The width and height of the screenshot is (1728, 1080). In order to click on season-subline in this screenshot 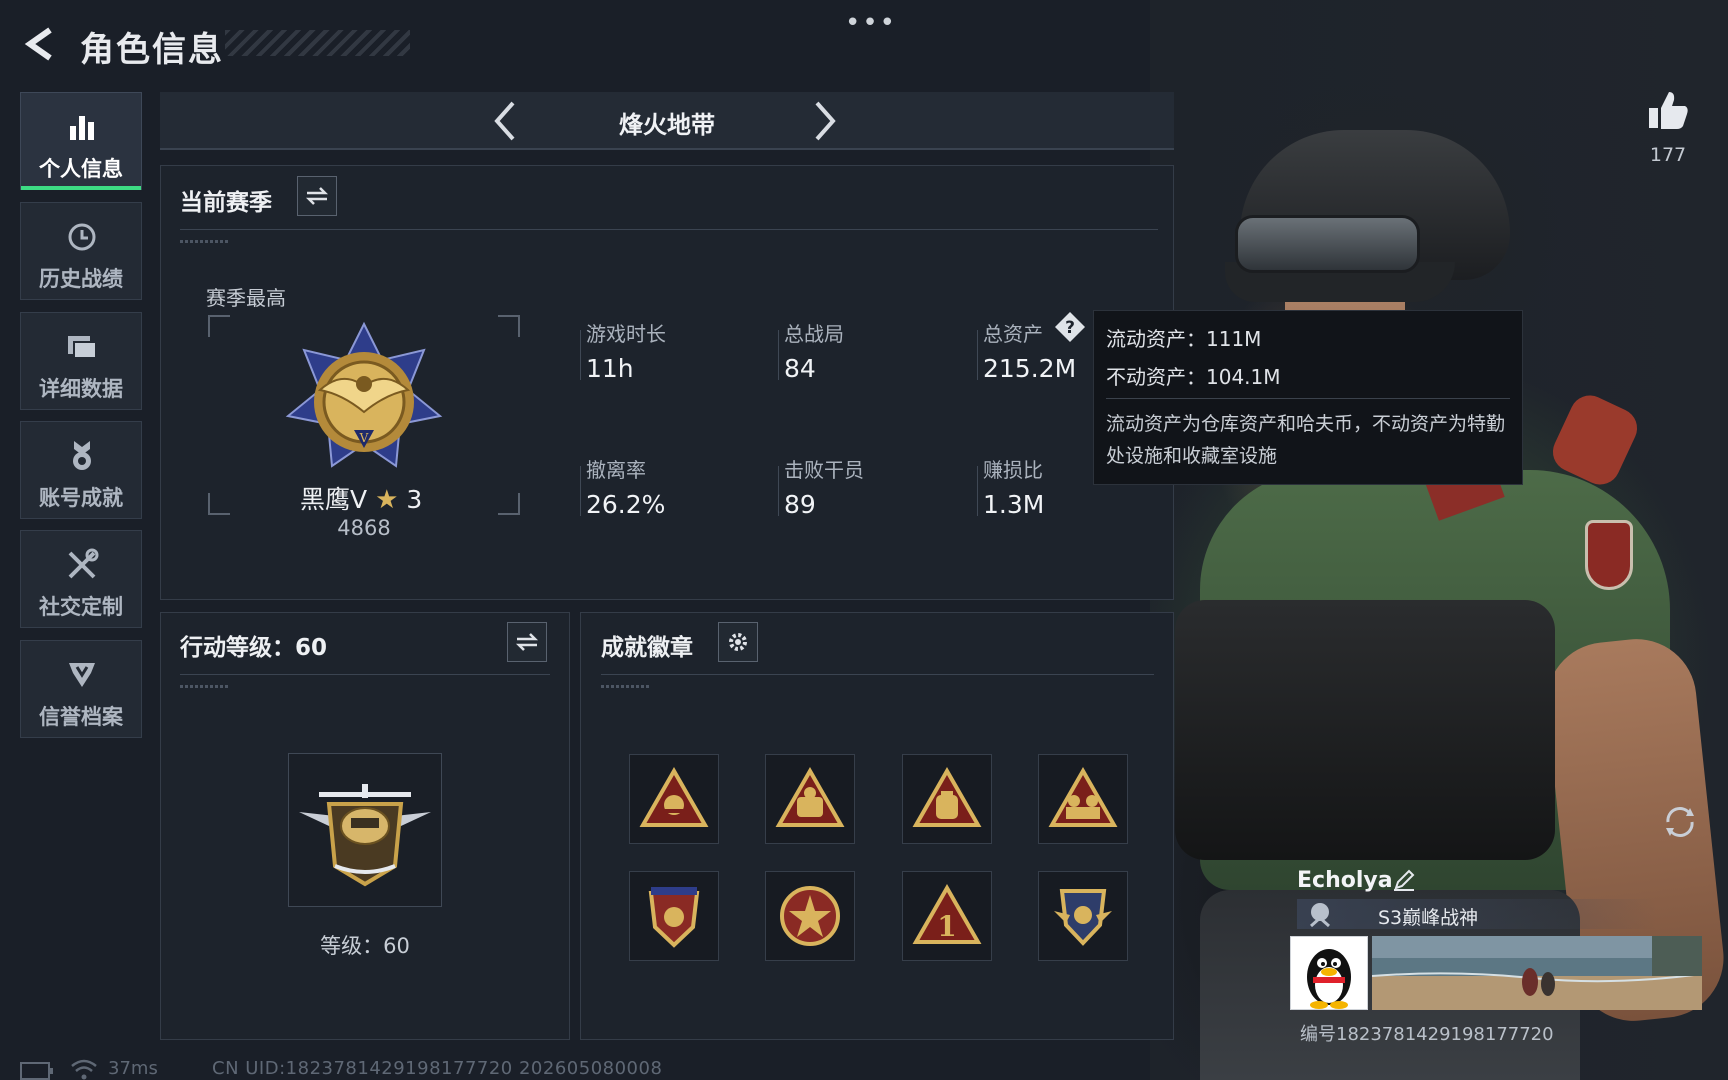, I will do `click(205, 241)`.